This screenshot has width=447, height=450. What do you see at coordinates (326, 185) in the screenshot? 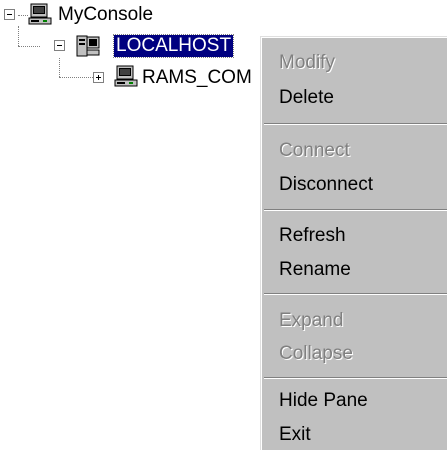
I see `menu-item-disconnect: Disconnect` at bounding box center [326, 185].